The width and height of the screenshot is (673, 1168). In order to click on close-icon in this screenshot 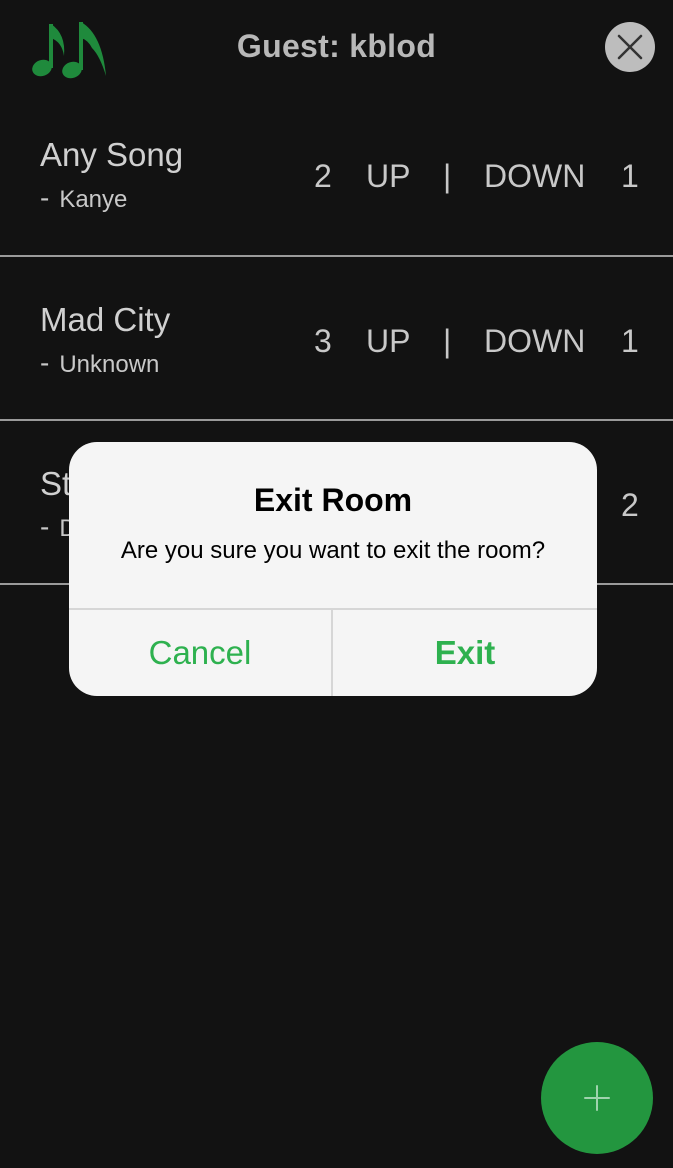, I will do `click(630, 47)`.